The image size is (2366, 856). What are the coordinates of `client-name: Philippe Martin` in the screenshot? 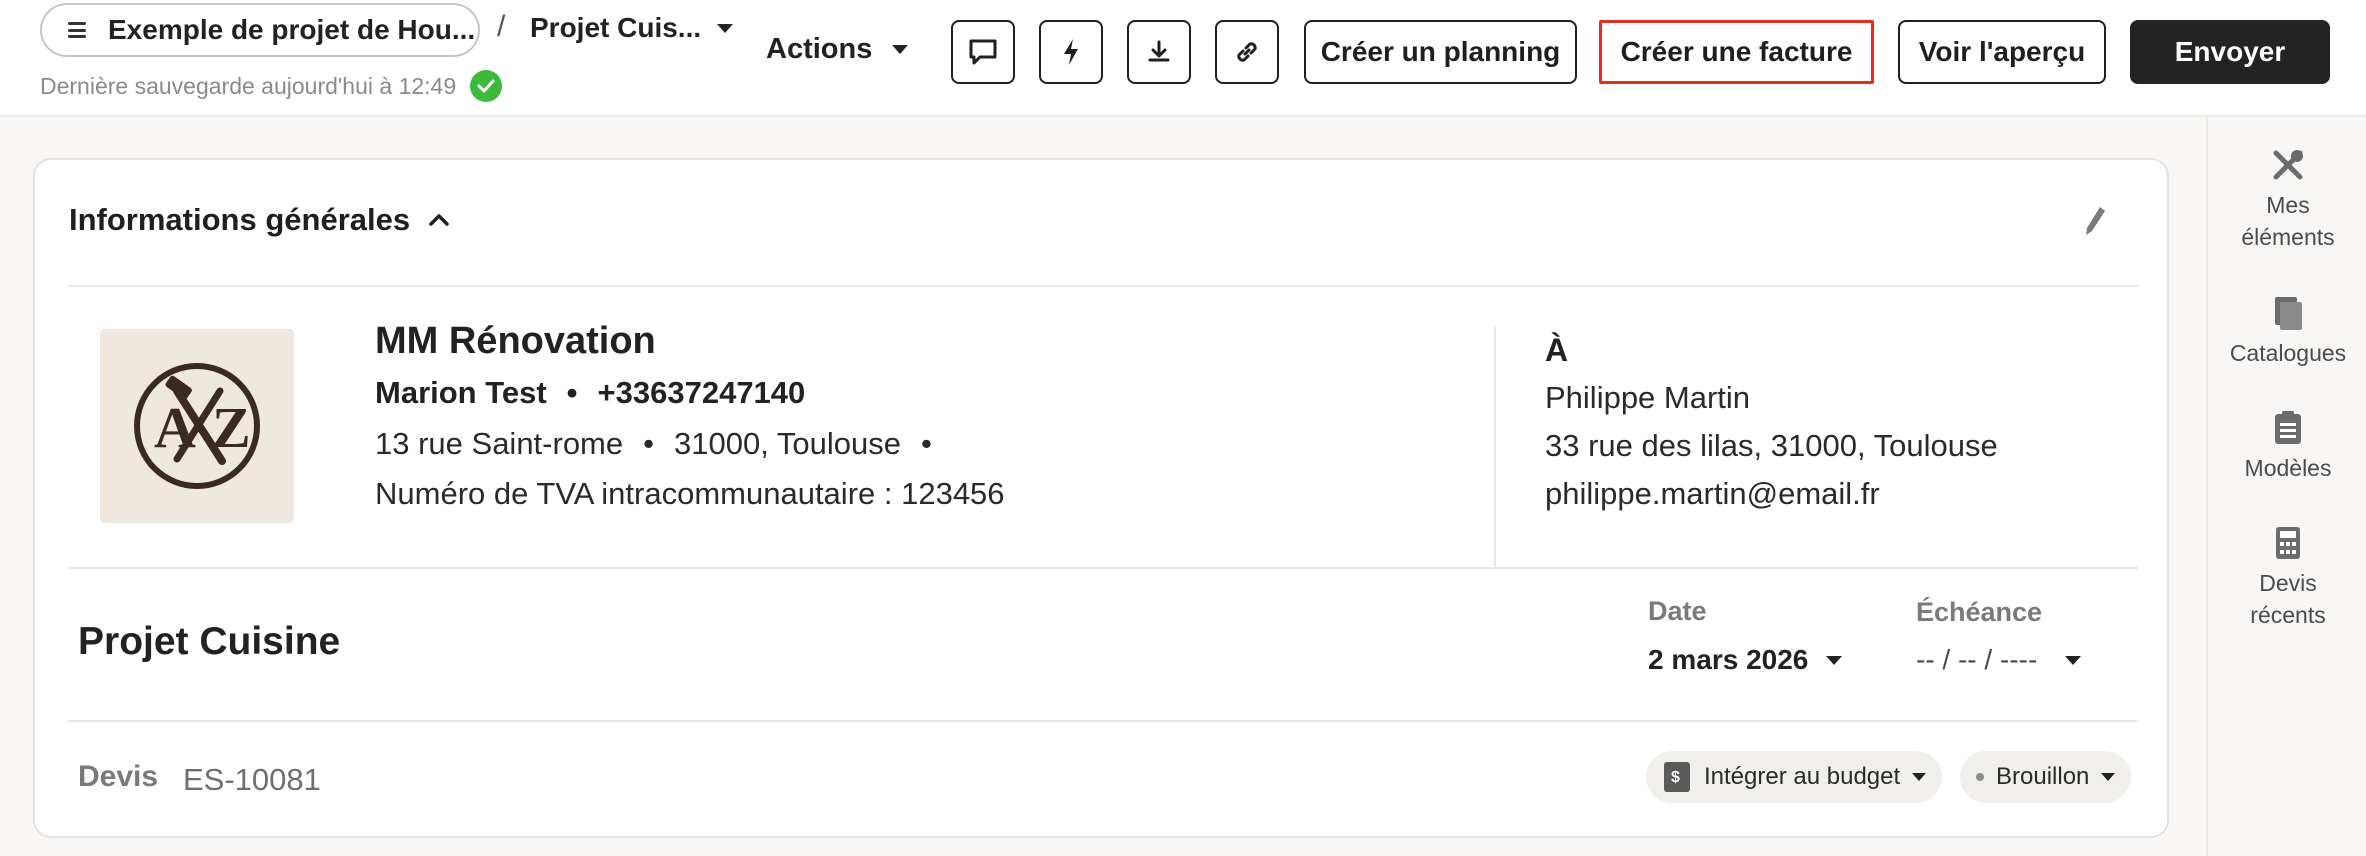 It's located at (1648, 397).